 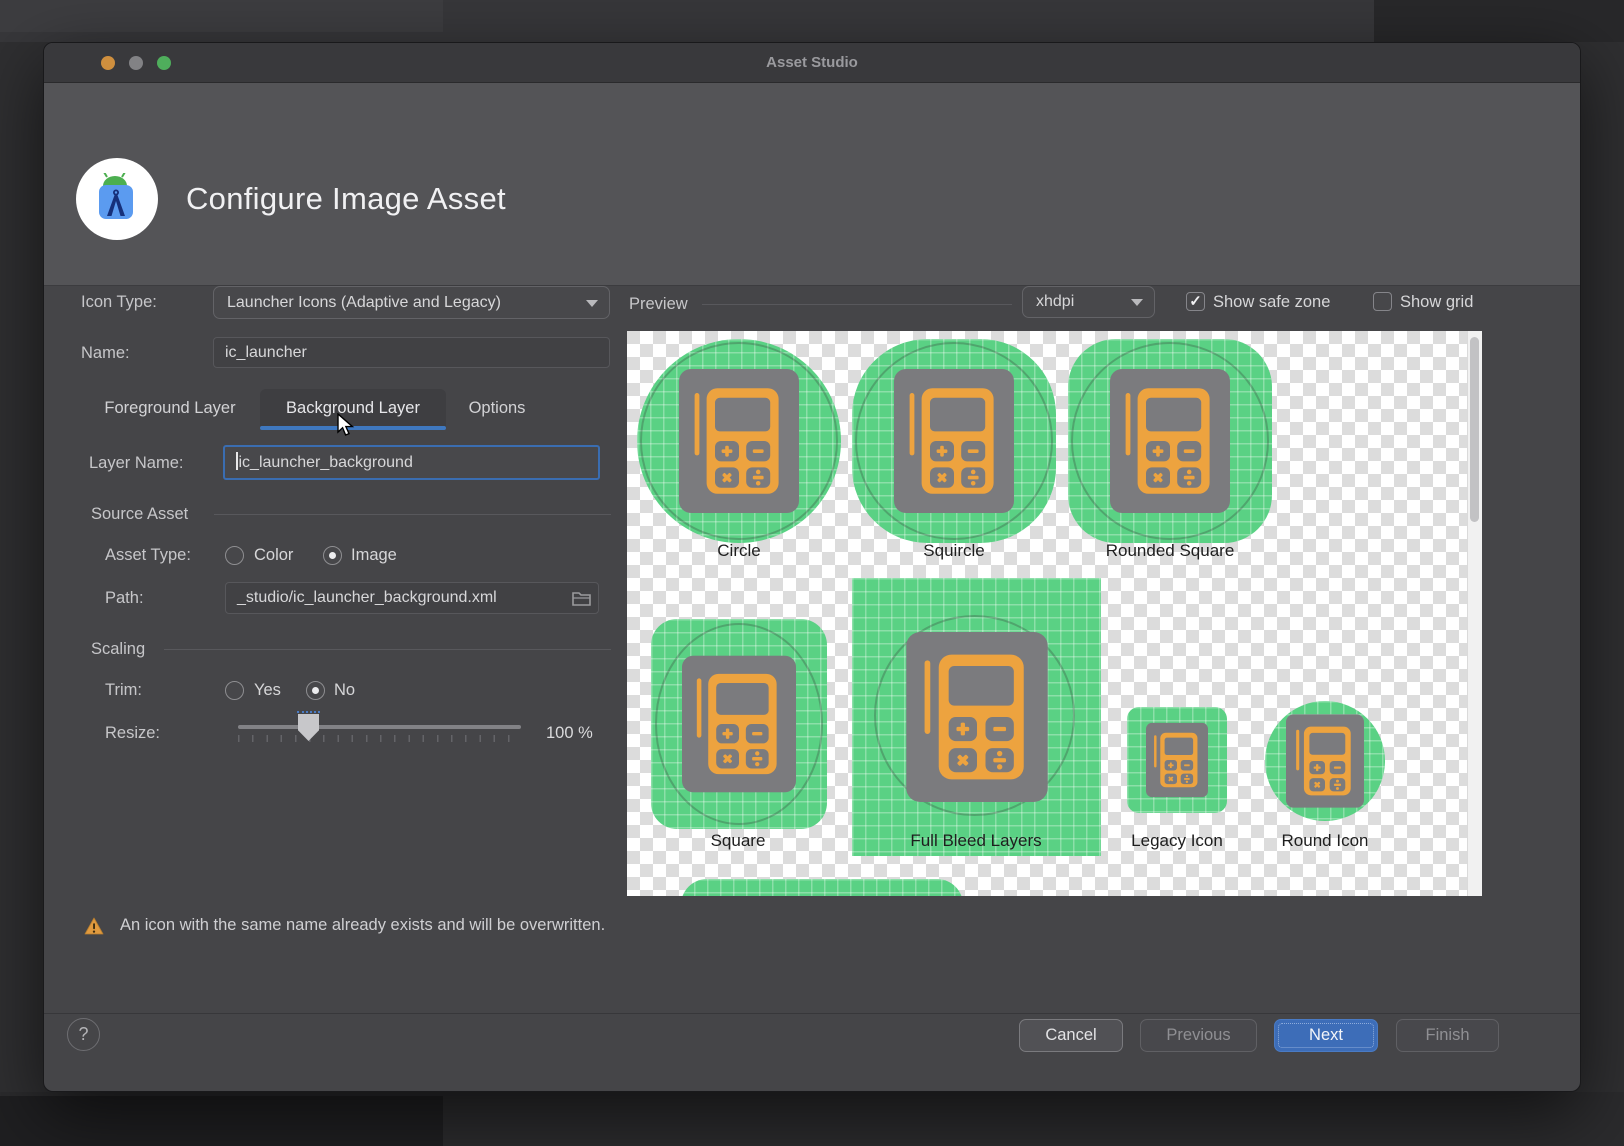 I want to click on next-label: Next, so click(x=1326, y=1035).